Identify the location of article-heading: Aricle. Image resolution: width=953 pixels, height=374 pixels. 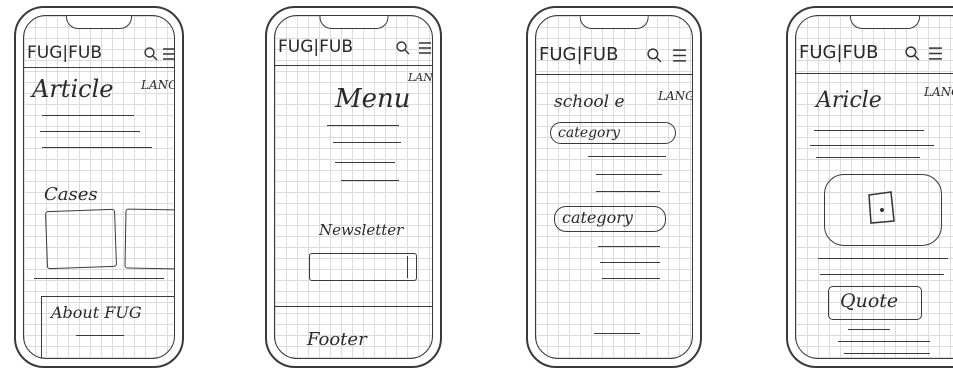
(849, 100).